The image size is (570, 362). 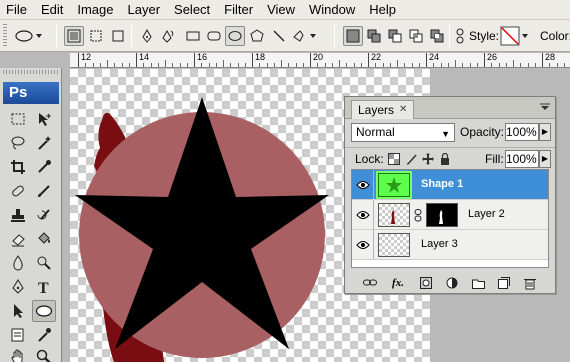 What do you see at coordinates (257, 36) in the screenshot?
I see `polygon-tool-icon` at bounding box center [257, 36].